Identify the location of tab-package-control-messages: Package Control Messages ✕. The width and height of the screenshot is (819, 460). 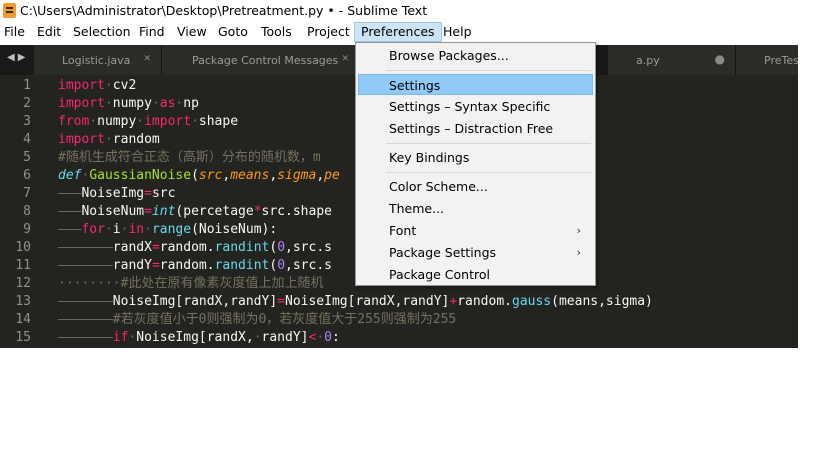
(261, 60).